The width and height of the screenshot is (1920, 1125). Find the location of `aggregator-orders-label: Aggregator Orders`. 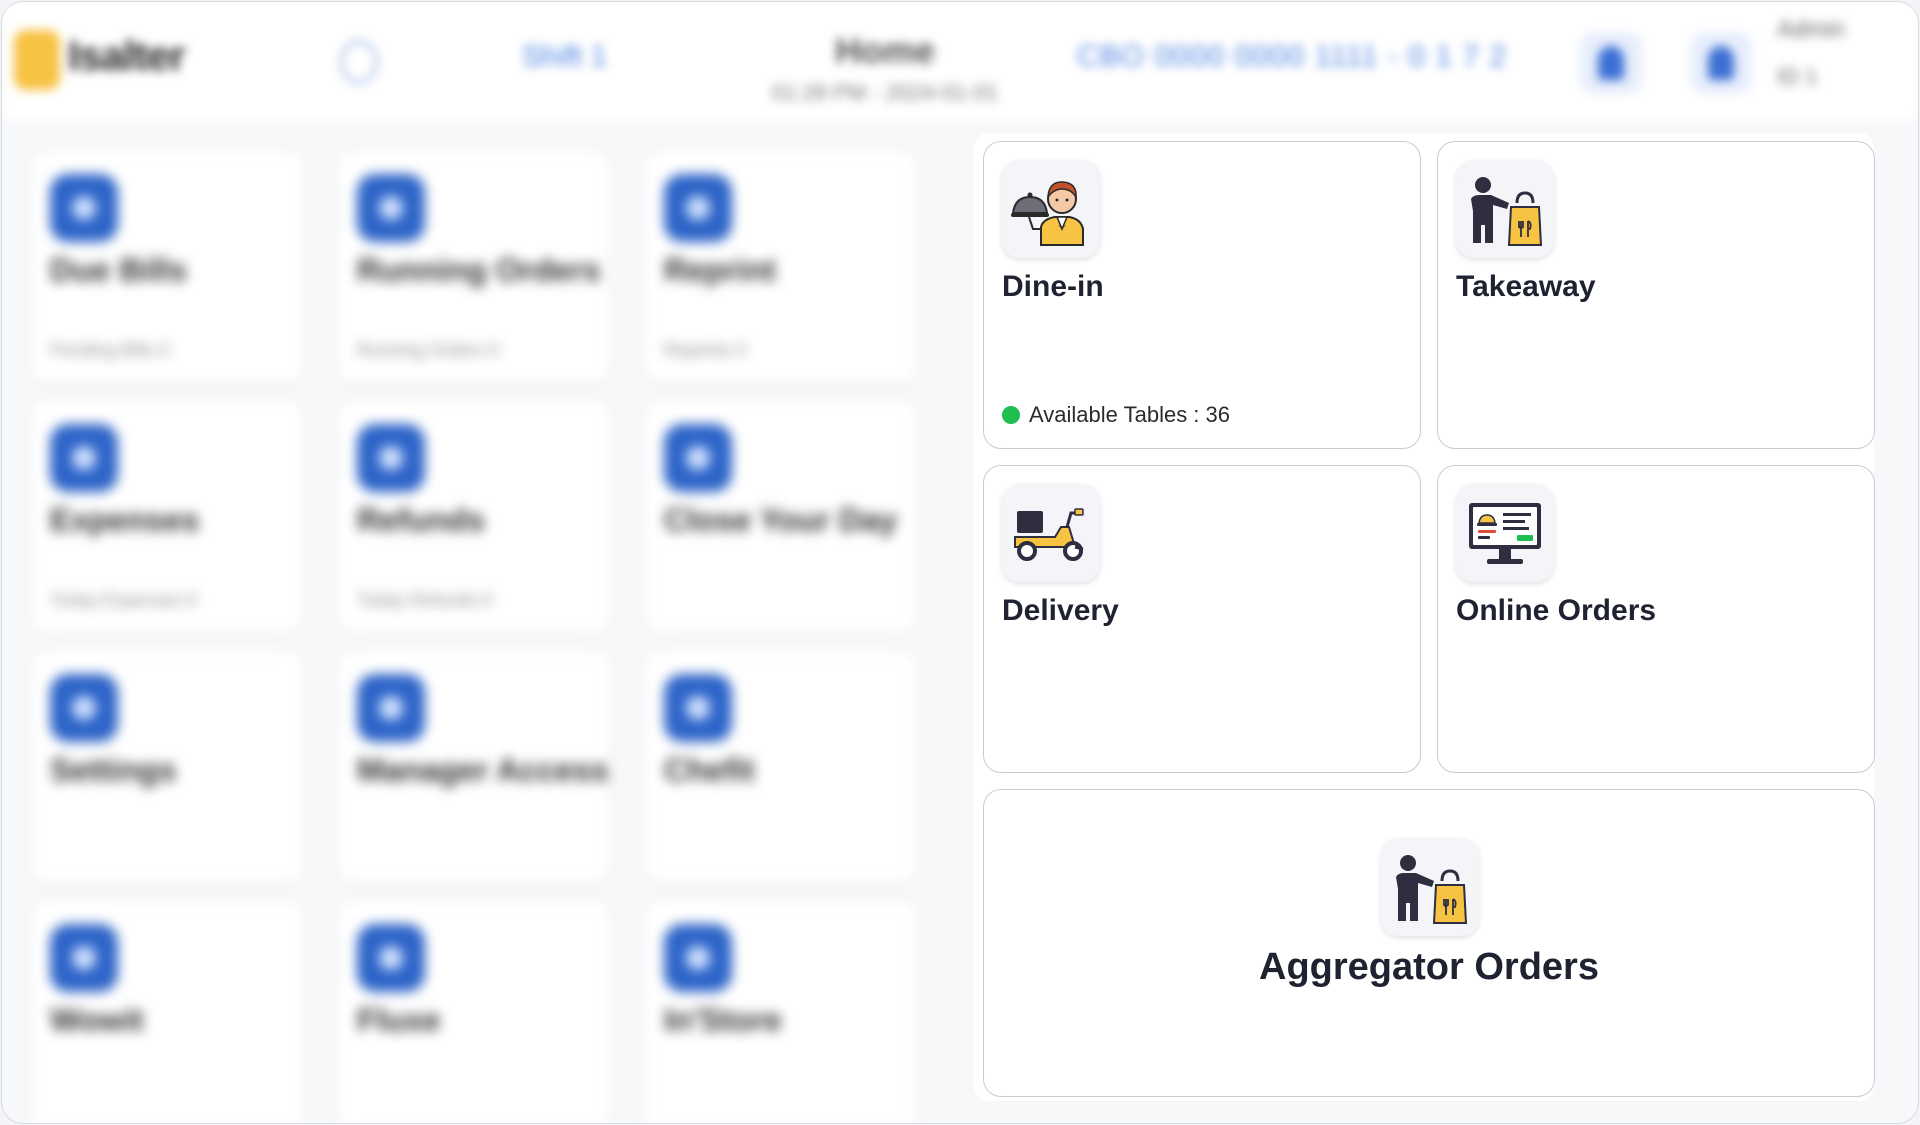

aggregator-orders-label: Aggregator Orders is located at coordinates (1429, 967).